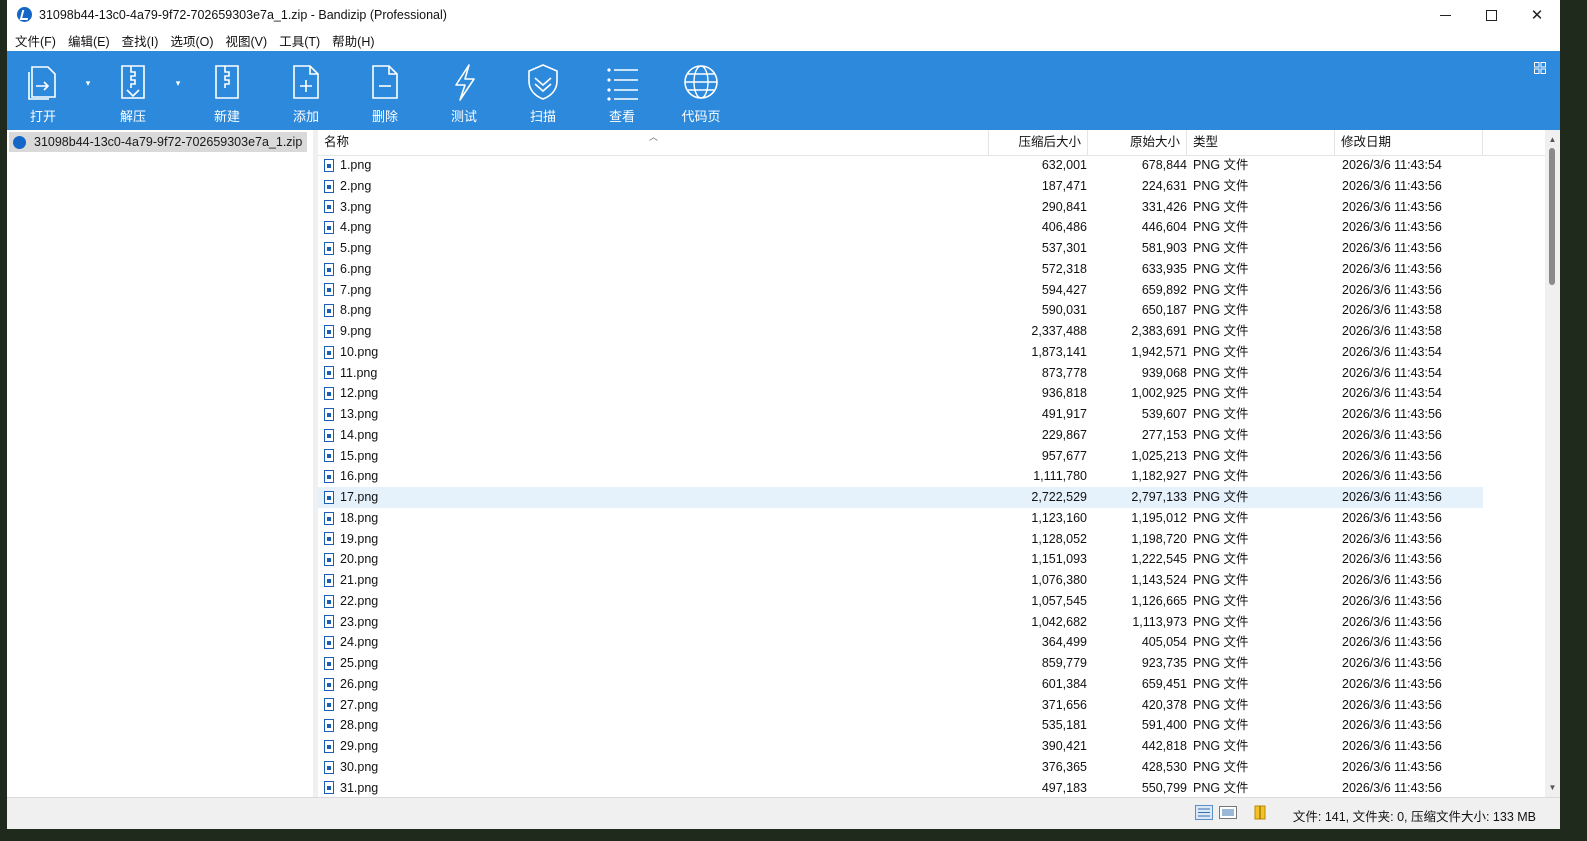 This screenshot has width=1587, height=841. I want to click on menu-edit: 编辑(E), so click(90, 40).